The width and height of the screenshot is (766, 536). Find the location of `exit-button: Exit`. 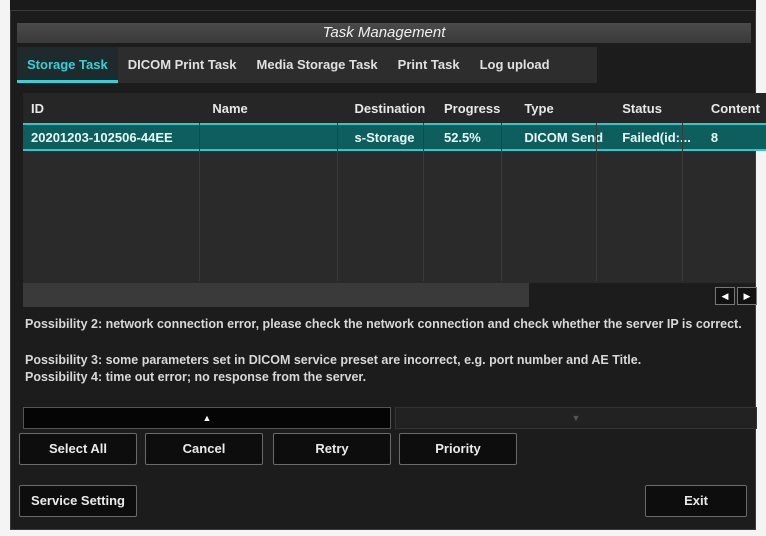

exit-button: Exit is located at coordinates (696, 501).